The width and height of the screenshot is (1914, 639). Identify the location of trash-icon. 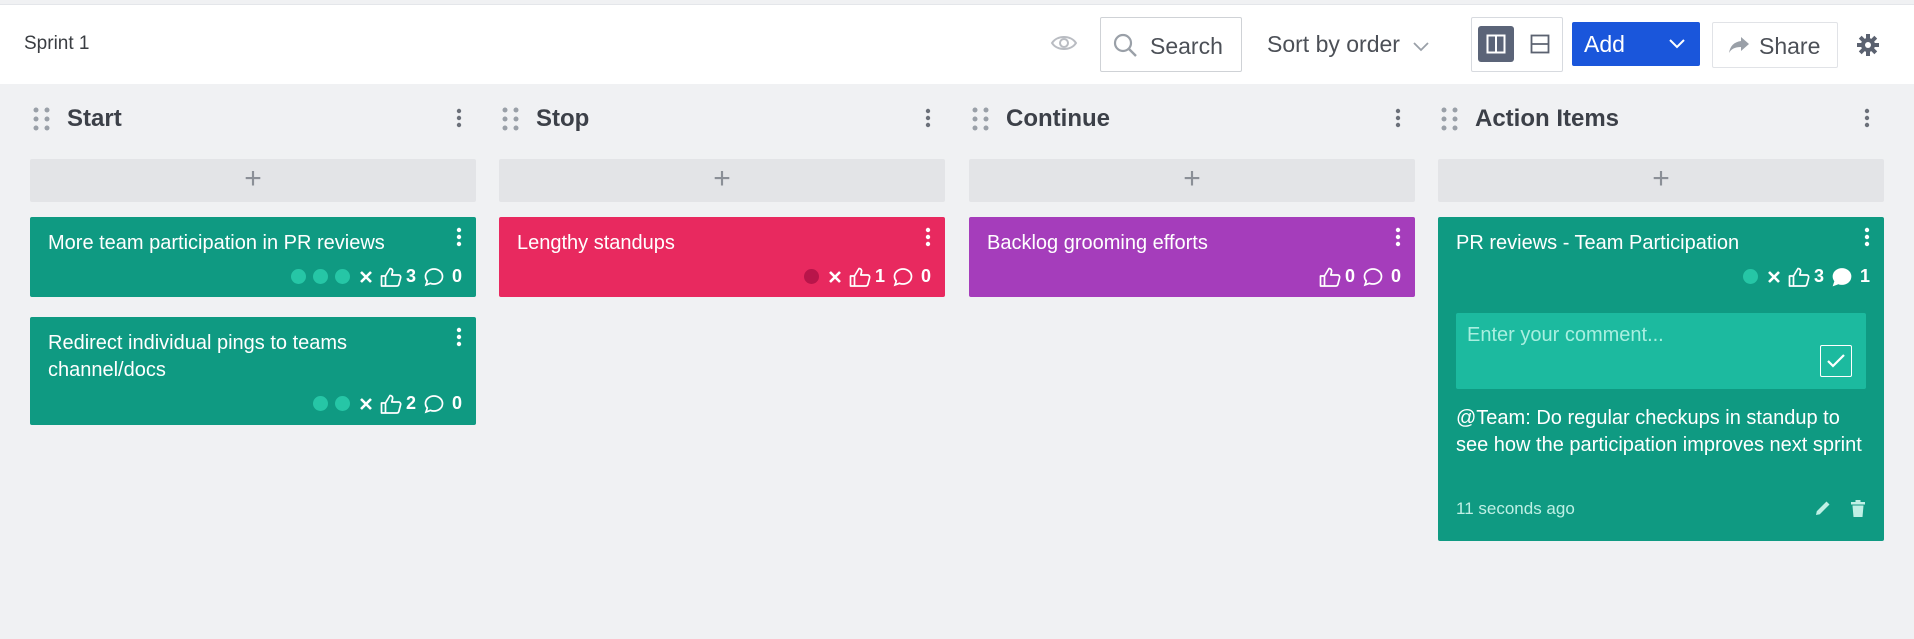
(1858, 509).